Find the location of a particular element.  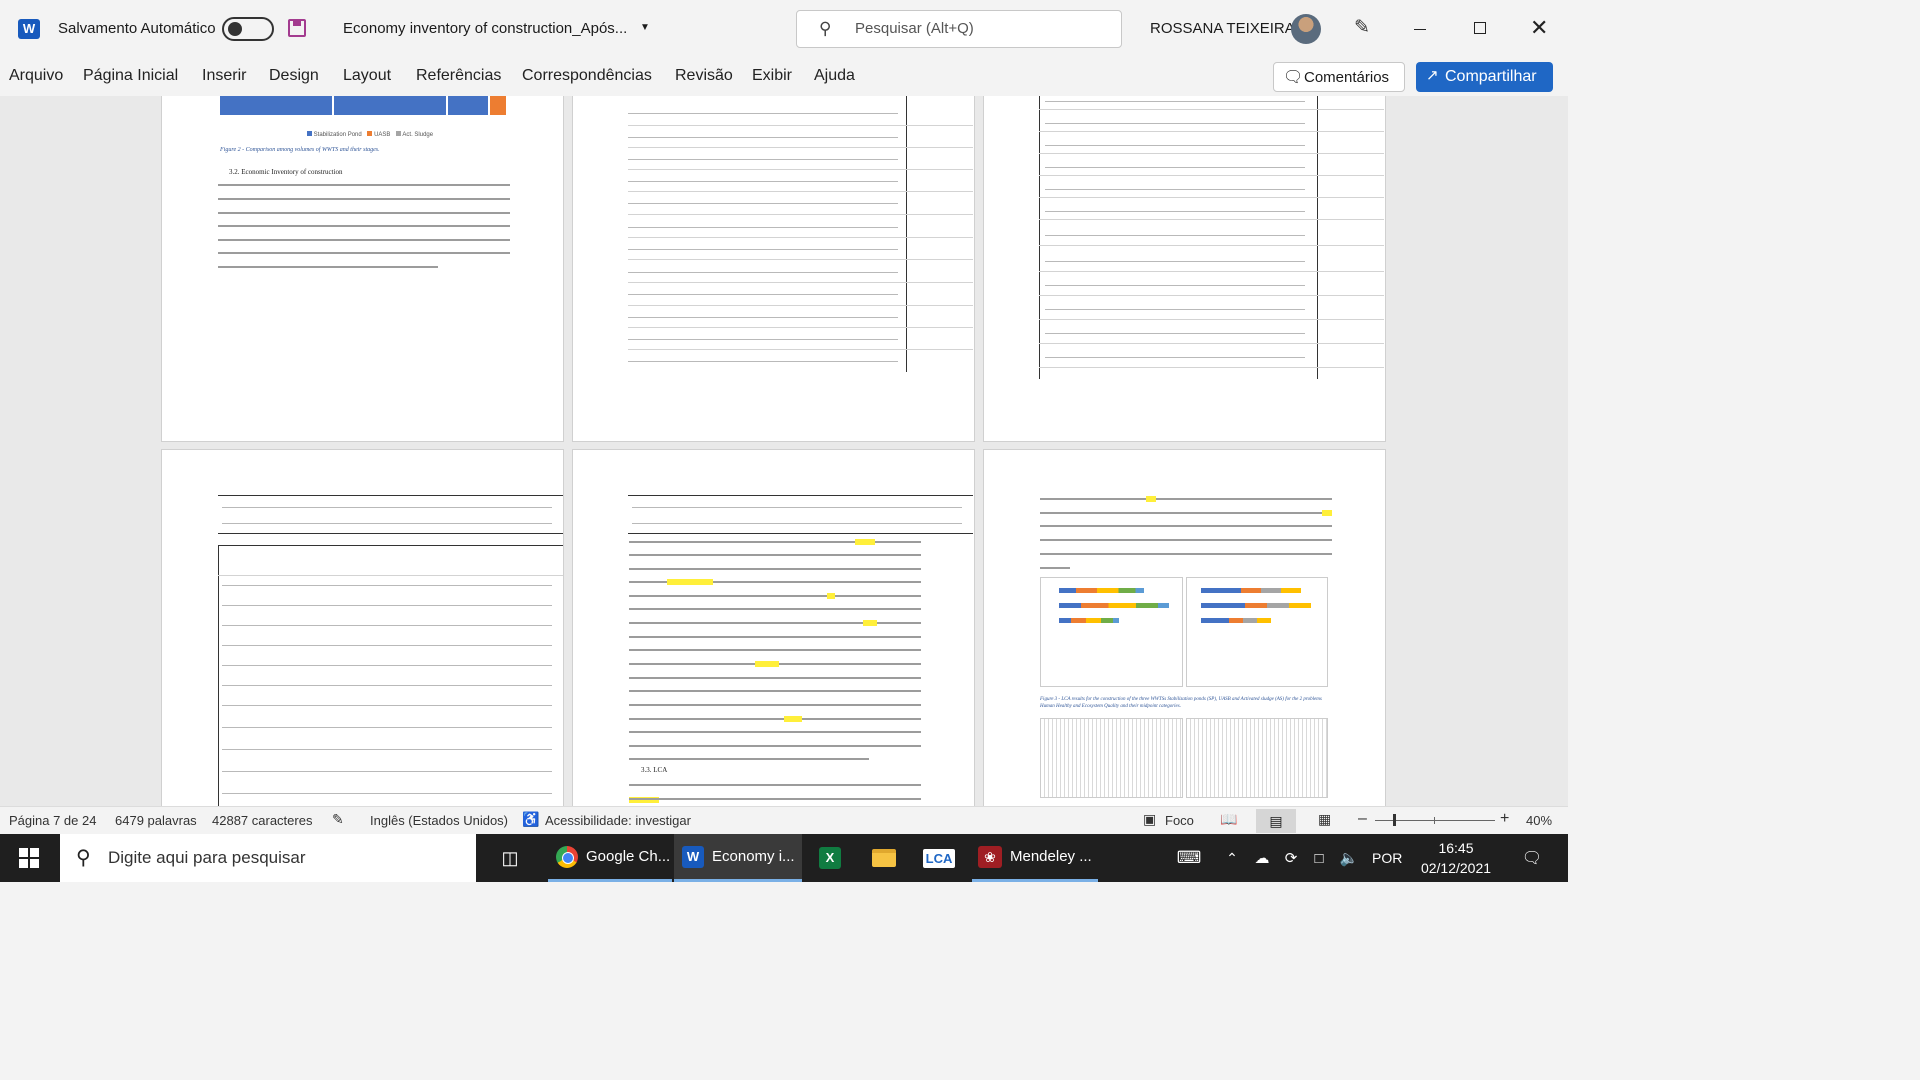

sync-icon: ⟳ is located at coordinates (1291, 858).